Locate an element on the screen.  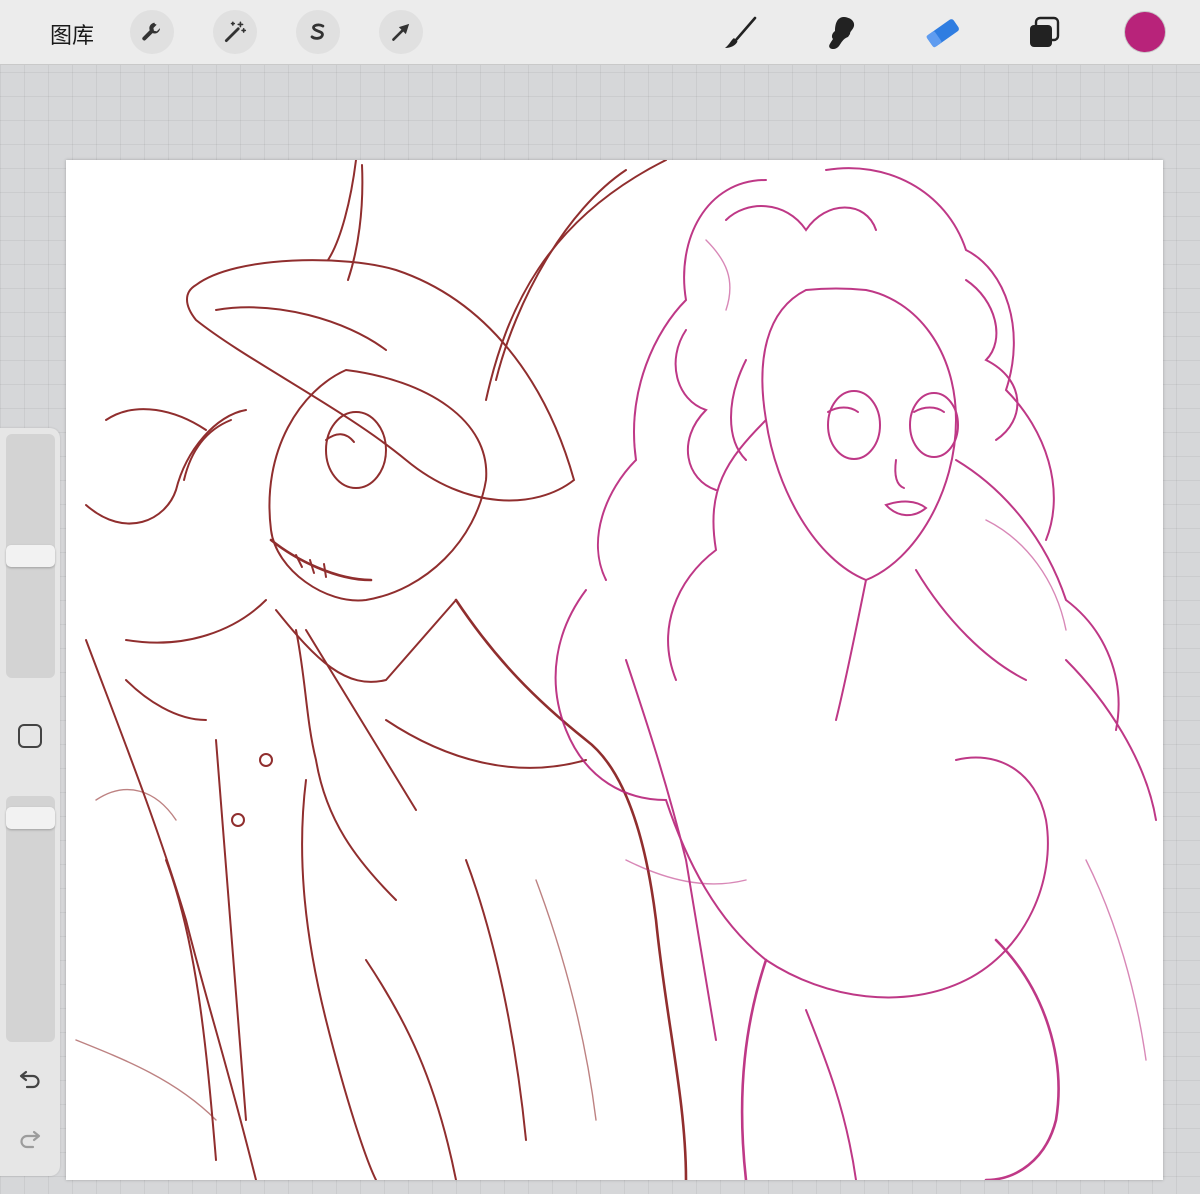
smudge-icon is located at coordinates (842, 33).